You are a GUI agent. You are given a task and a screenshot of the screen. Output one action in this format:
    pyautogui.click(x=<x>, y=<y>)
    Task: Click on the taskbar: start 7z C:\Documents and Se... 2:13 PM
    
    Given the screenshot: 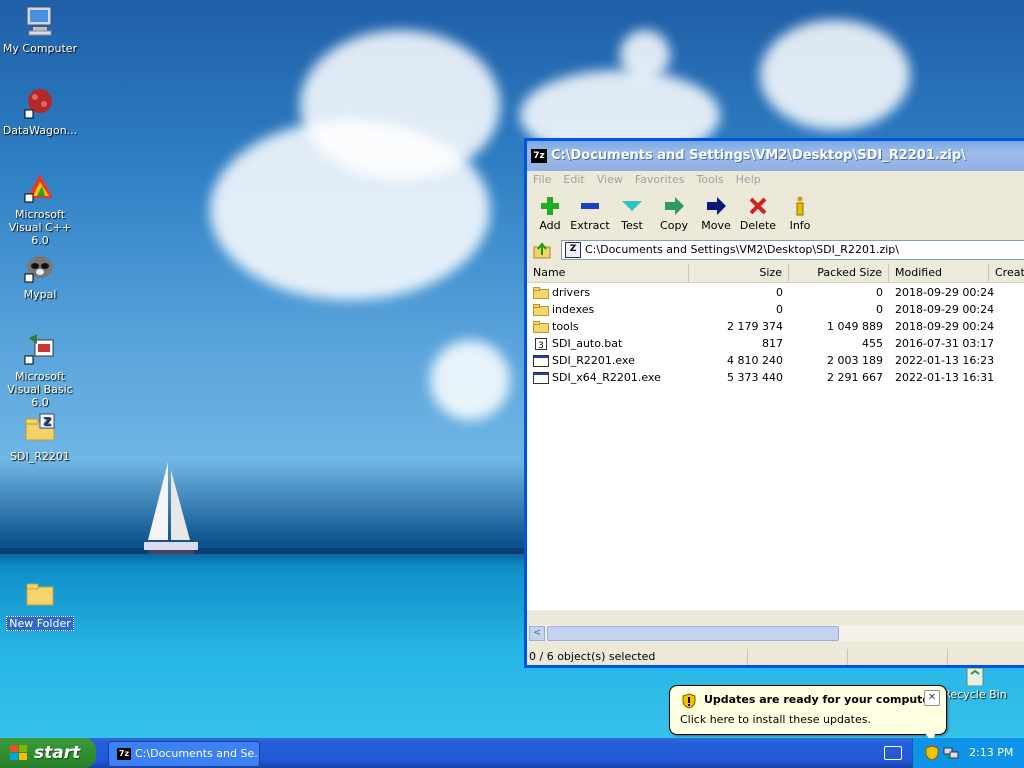 What is the action you would take?
    pyautogui.click(x=512, y=753)
    